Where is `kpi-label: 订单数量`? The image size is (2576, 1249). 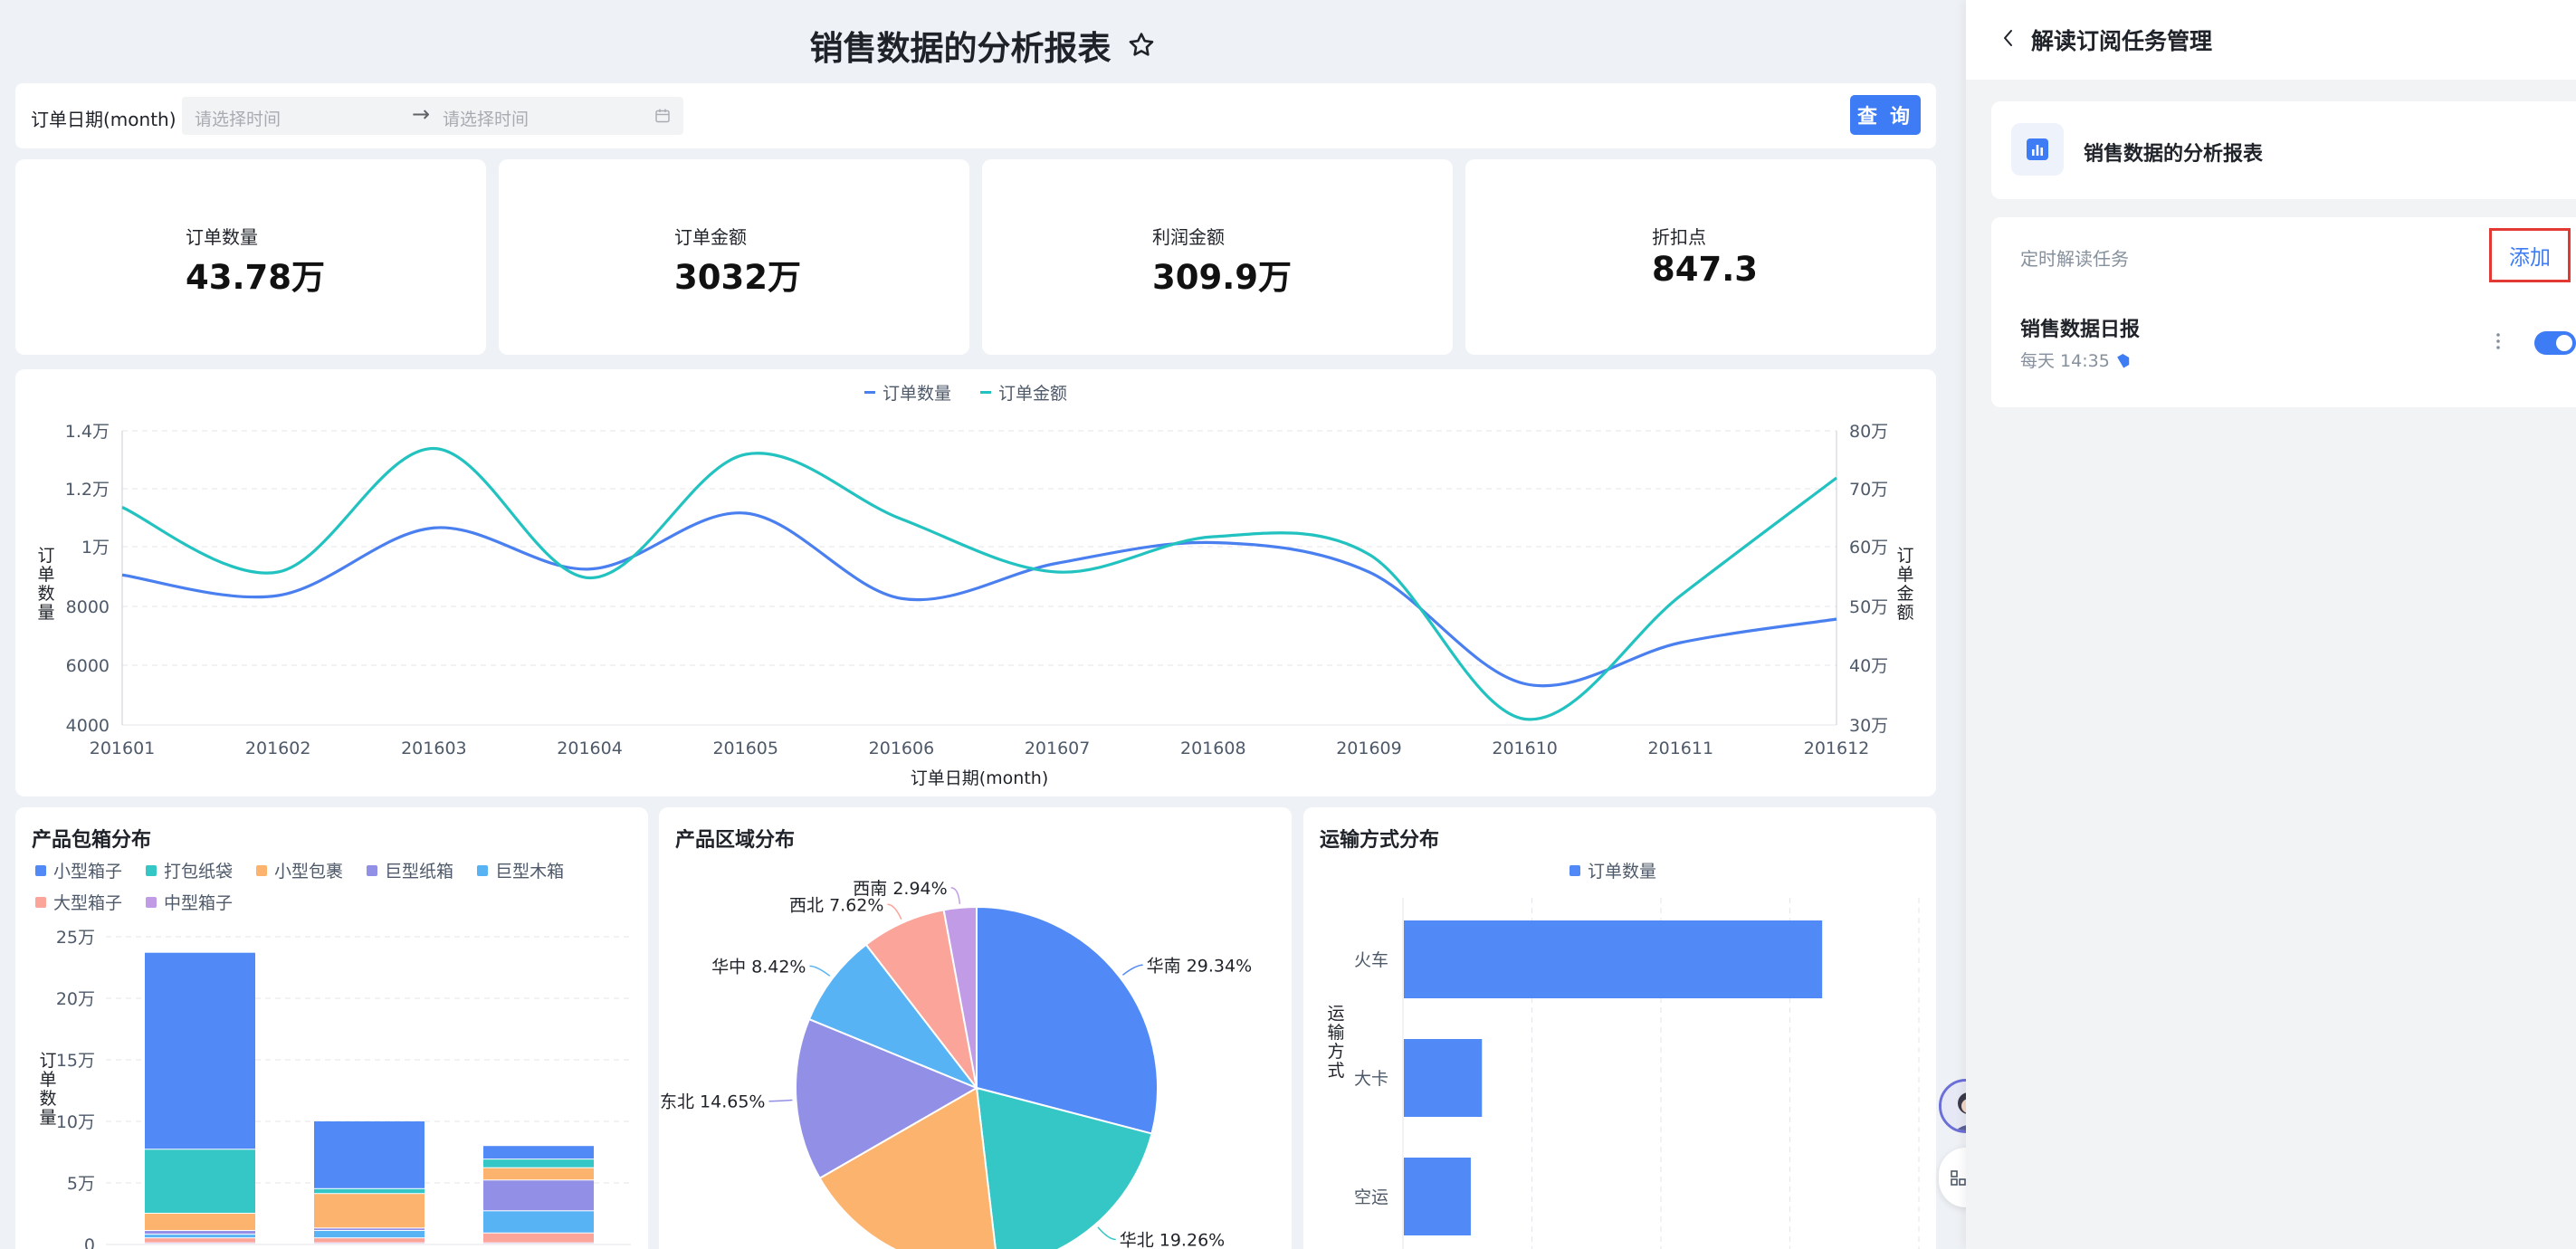 kpi-label: 订单数量 is located at coordinates (222, 237).